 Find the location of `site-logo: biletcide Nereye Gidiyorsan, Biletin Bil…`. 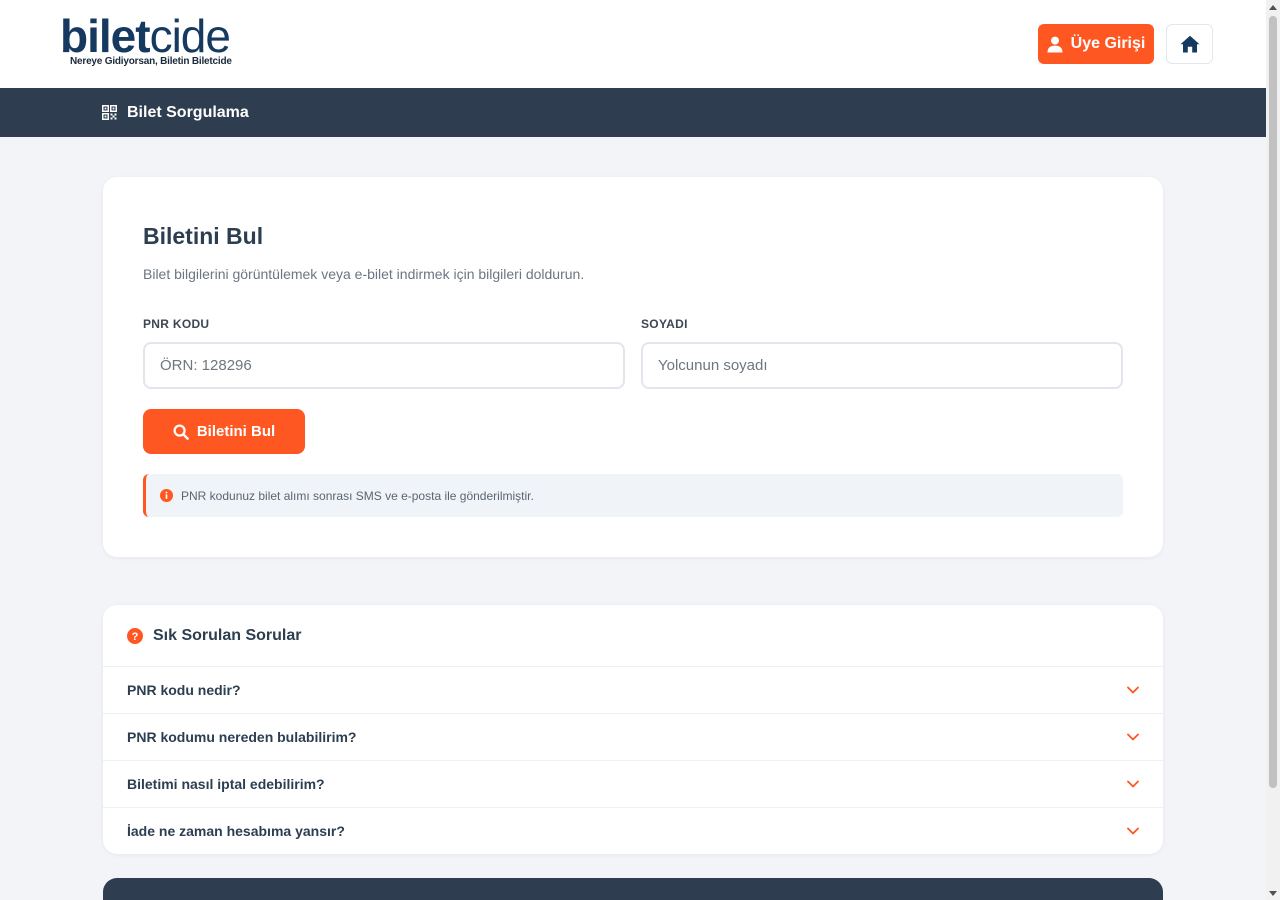

site-logo: biletcide Nereye Gidiyorsan, Biletin Bil… is located at coordinates (160, 42).